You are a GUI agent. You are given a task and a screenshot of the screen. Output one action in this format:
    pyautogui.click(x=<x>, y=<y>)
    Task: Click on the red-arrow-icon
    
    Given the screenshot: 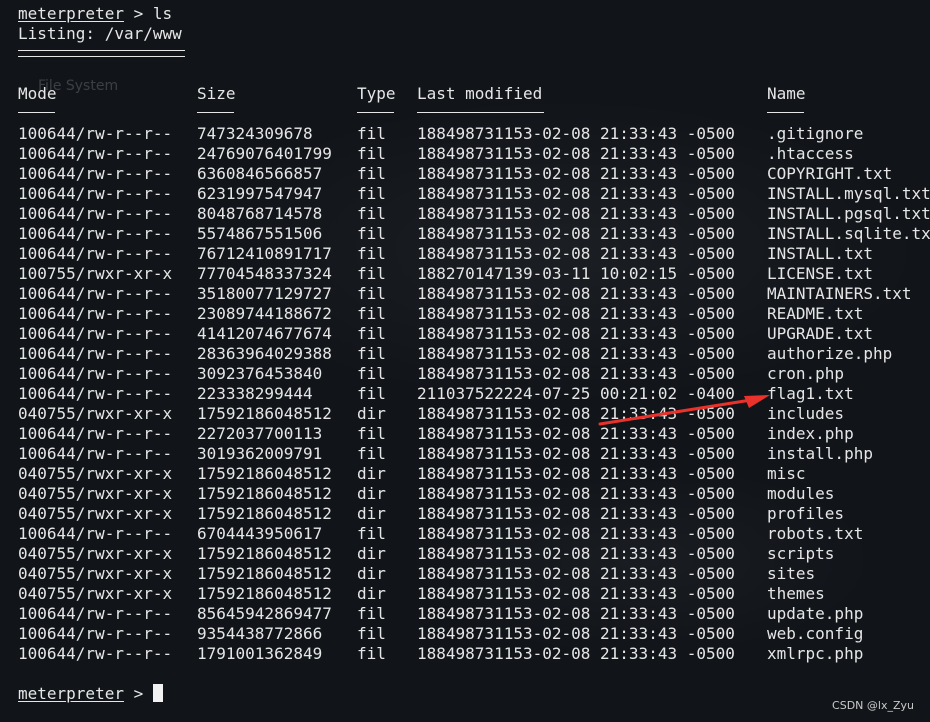 What is the action you would take?
    pyautogui.click(x=684, y=410)
    